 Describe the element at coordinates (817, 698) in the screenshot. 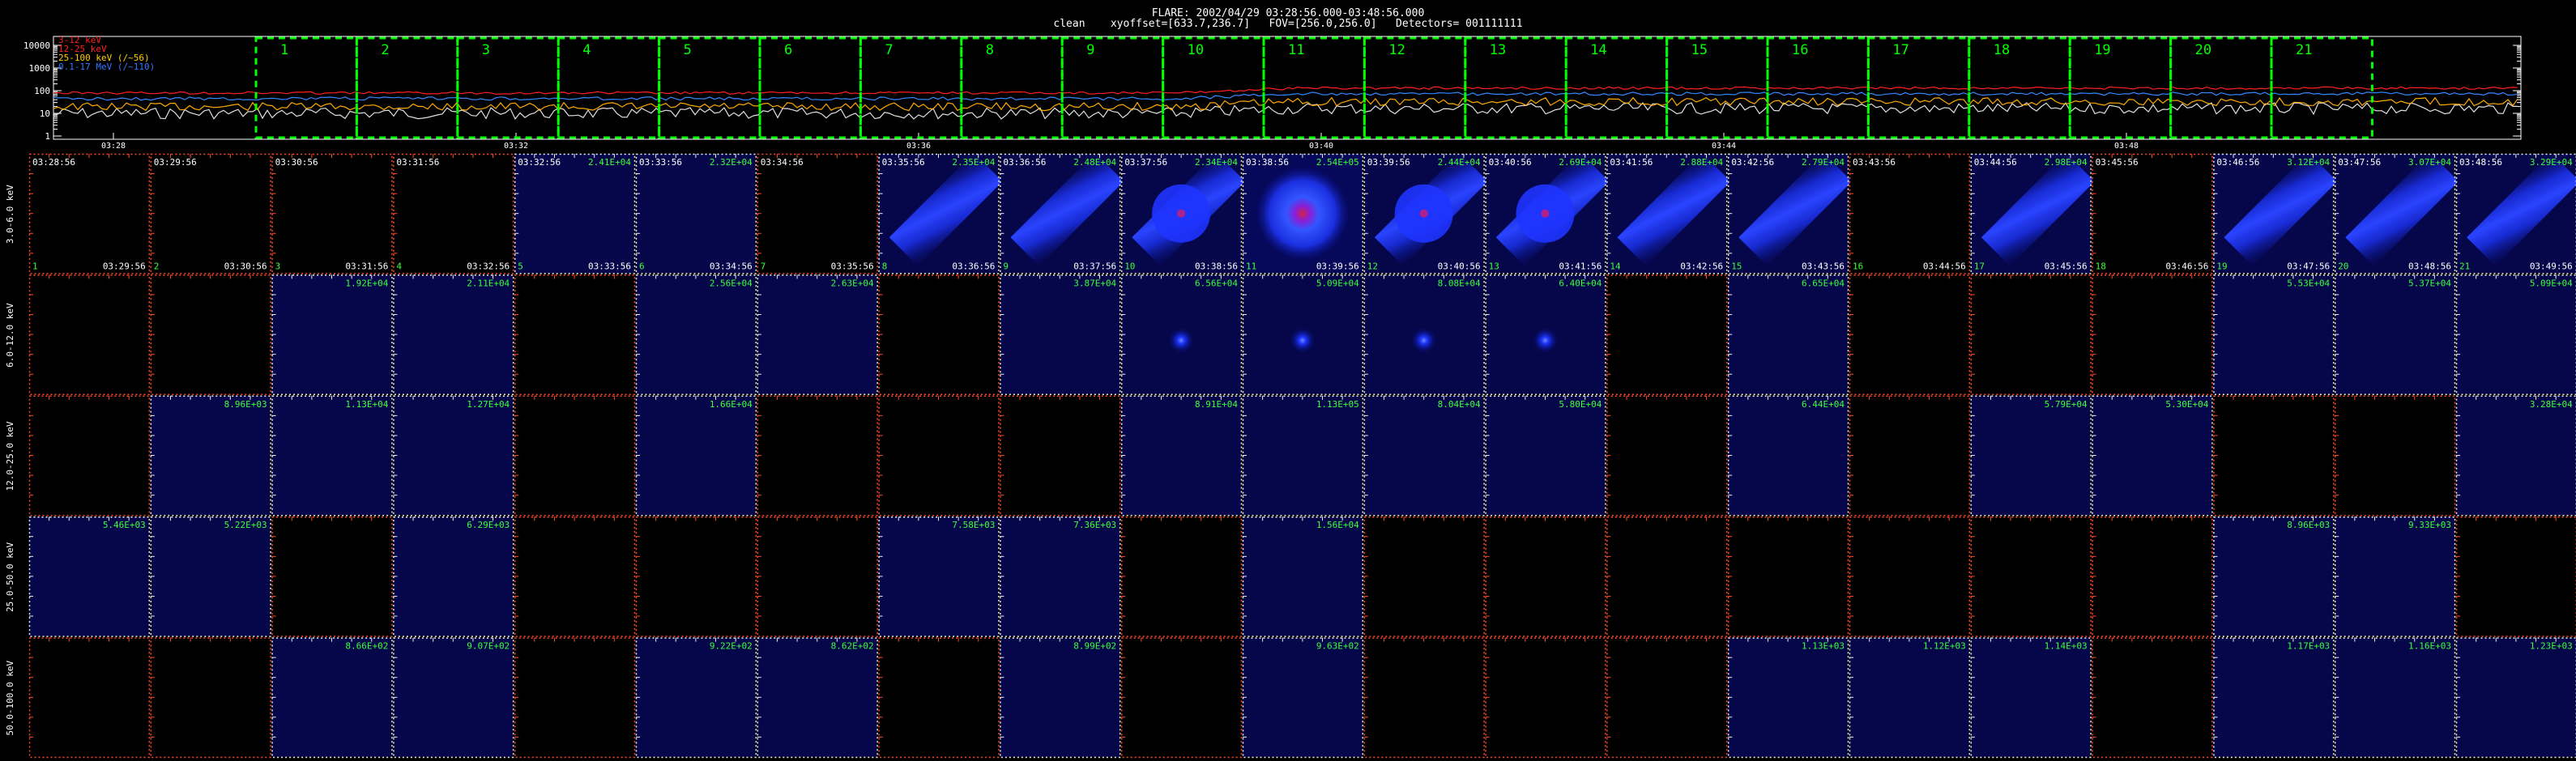

I see `image-cell: 8.62E+02` at that location.